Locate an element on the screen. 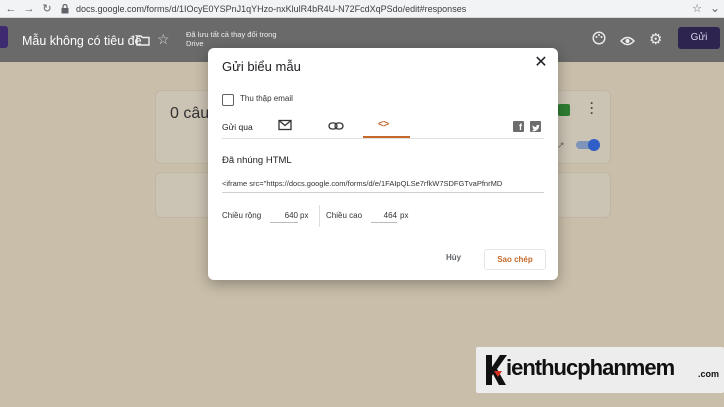 This screenshot has height=407, width=724. width-unit: px is located at coordinates (304, 215).